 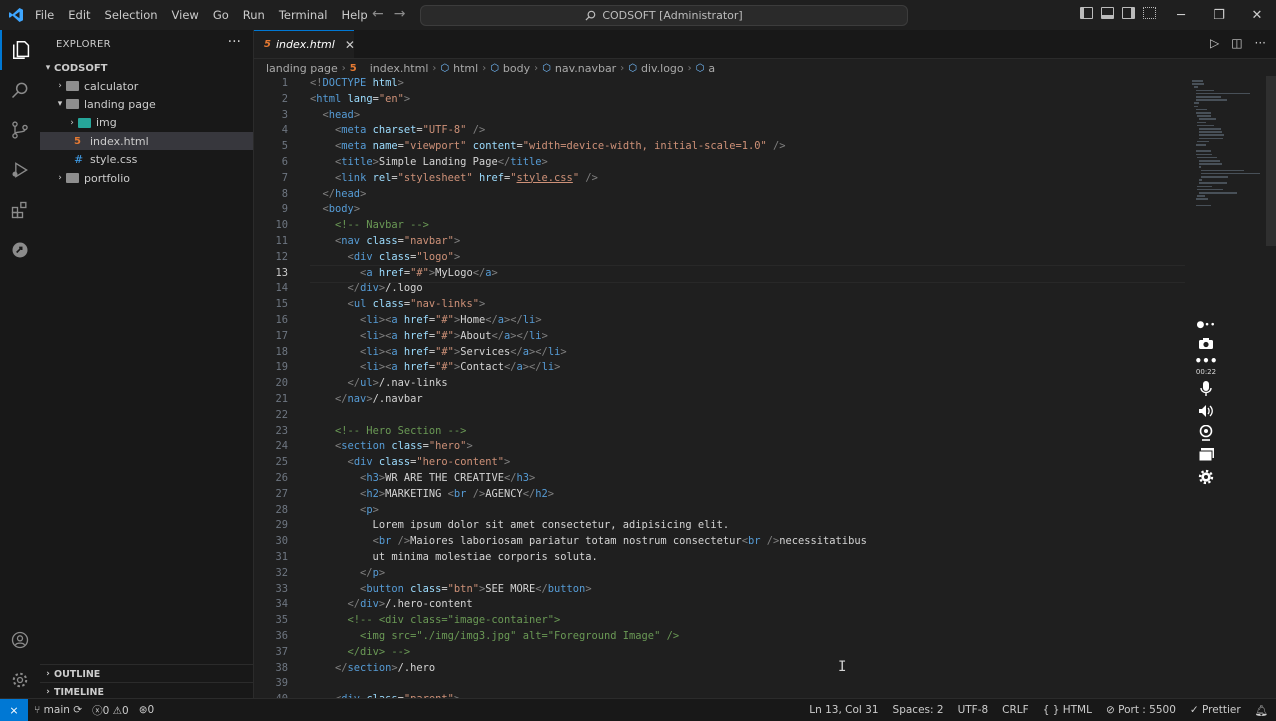 I want to click on settings-gear-icon, so click(x=20, y=680).